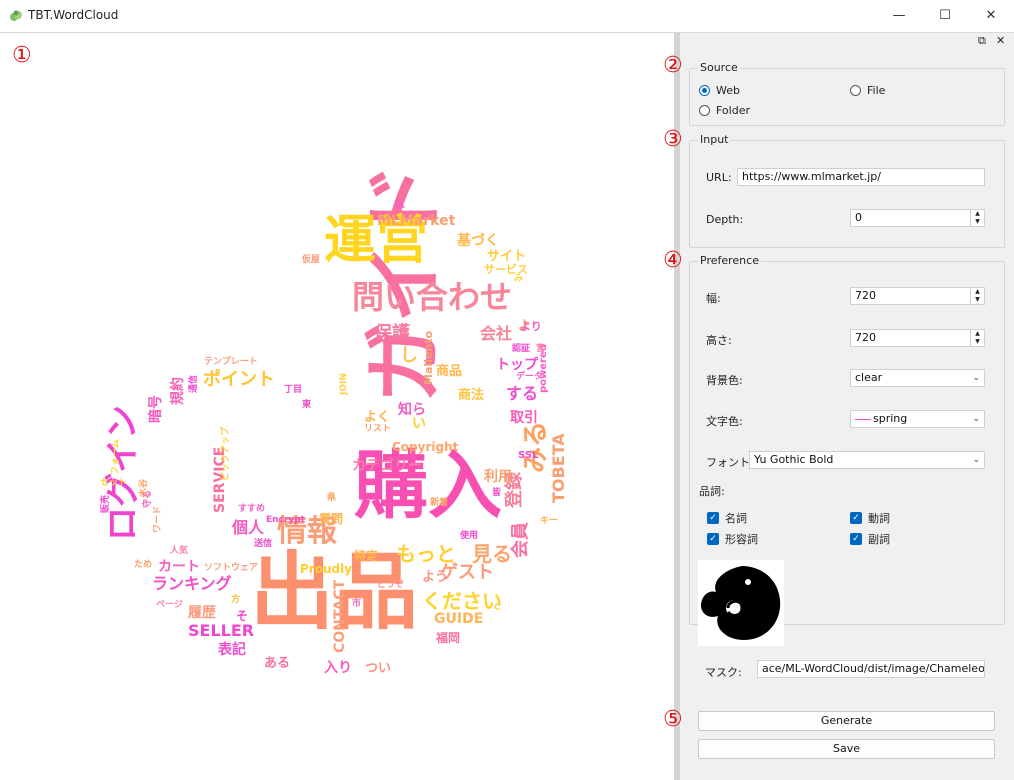 This screenshot has width=1014, height=780. What do you see at coordinates (736, 518) in the screenshot?
I see `checkbox-label: 名詞` at bounding box center [736, 518].